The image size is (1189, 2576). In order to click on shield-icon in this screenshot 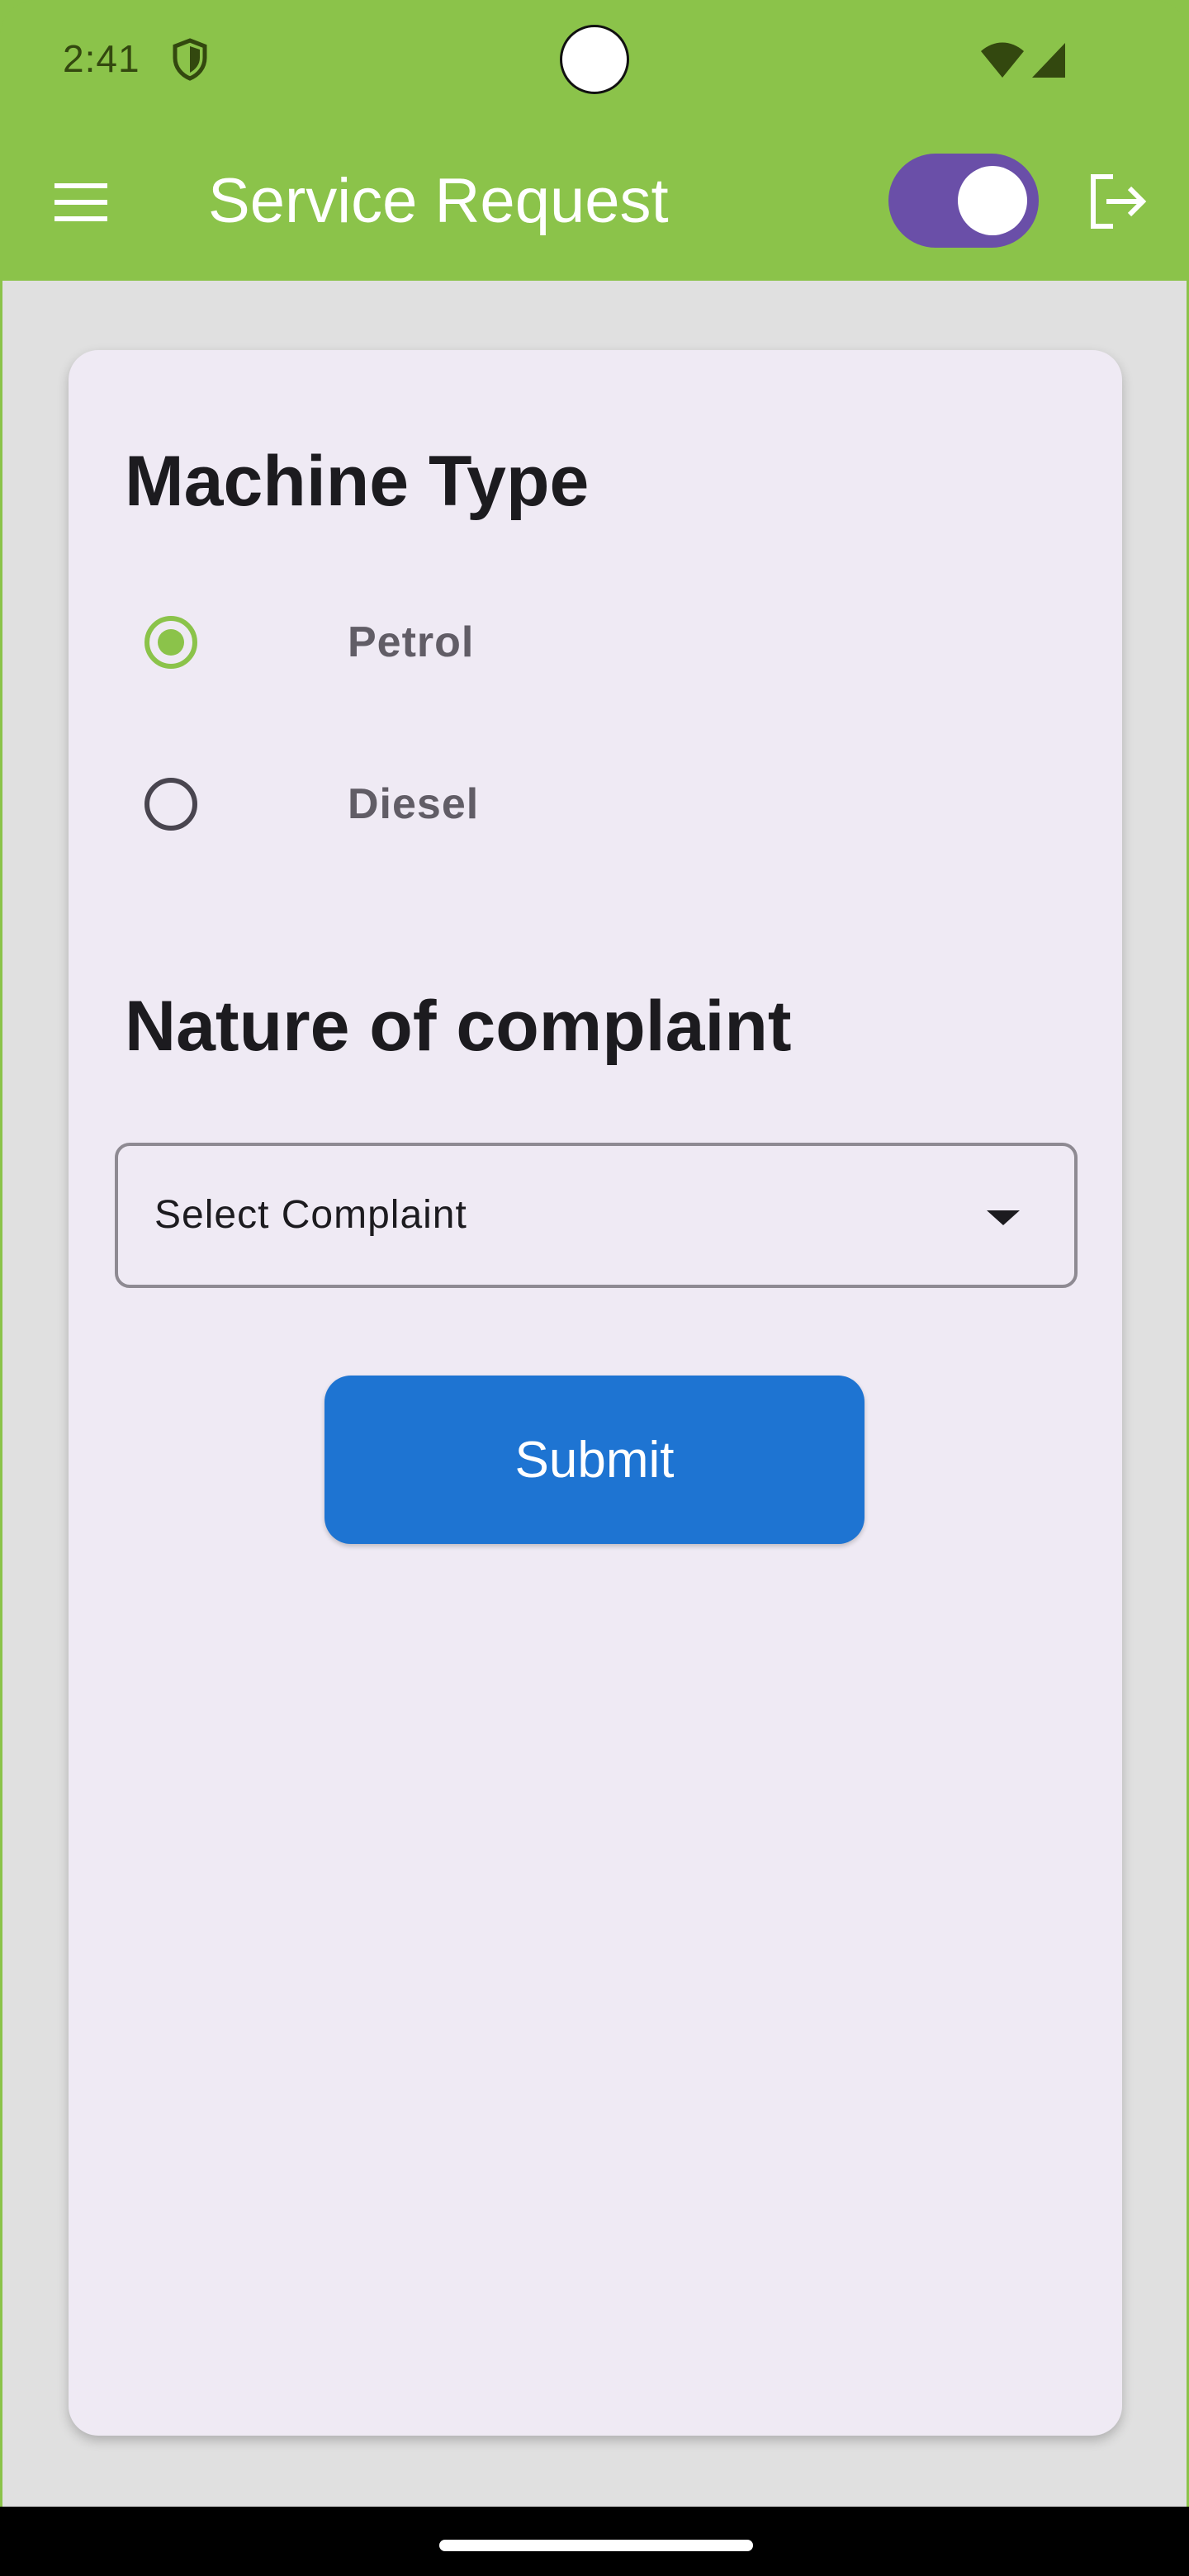, I will do `click(190, 59)`.